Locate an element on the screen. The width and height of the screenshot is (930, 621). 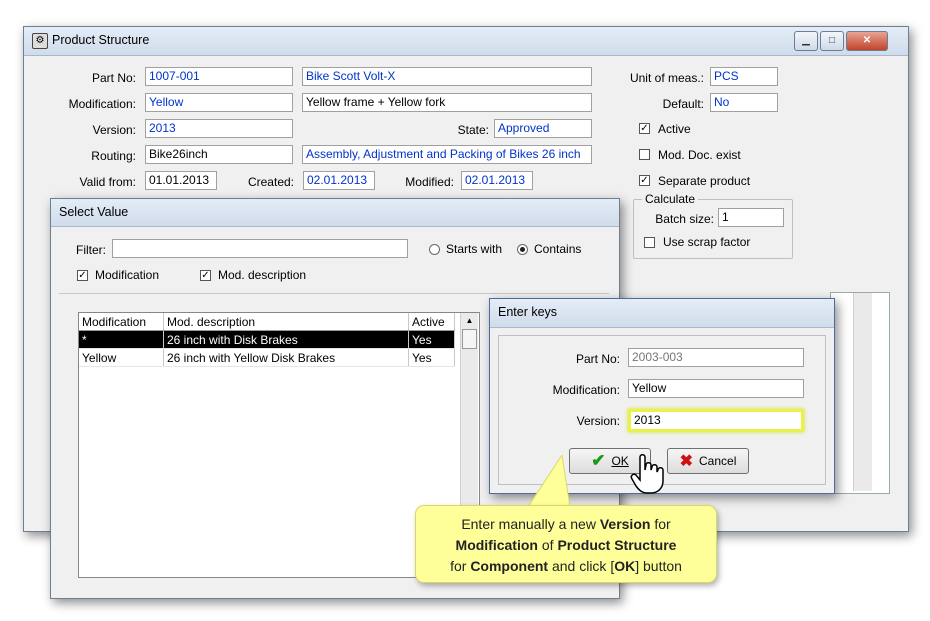
cancel-button: ✖ Cancel is located at coordinates (708, 461).